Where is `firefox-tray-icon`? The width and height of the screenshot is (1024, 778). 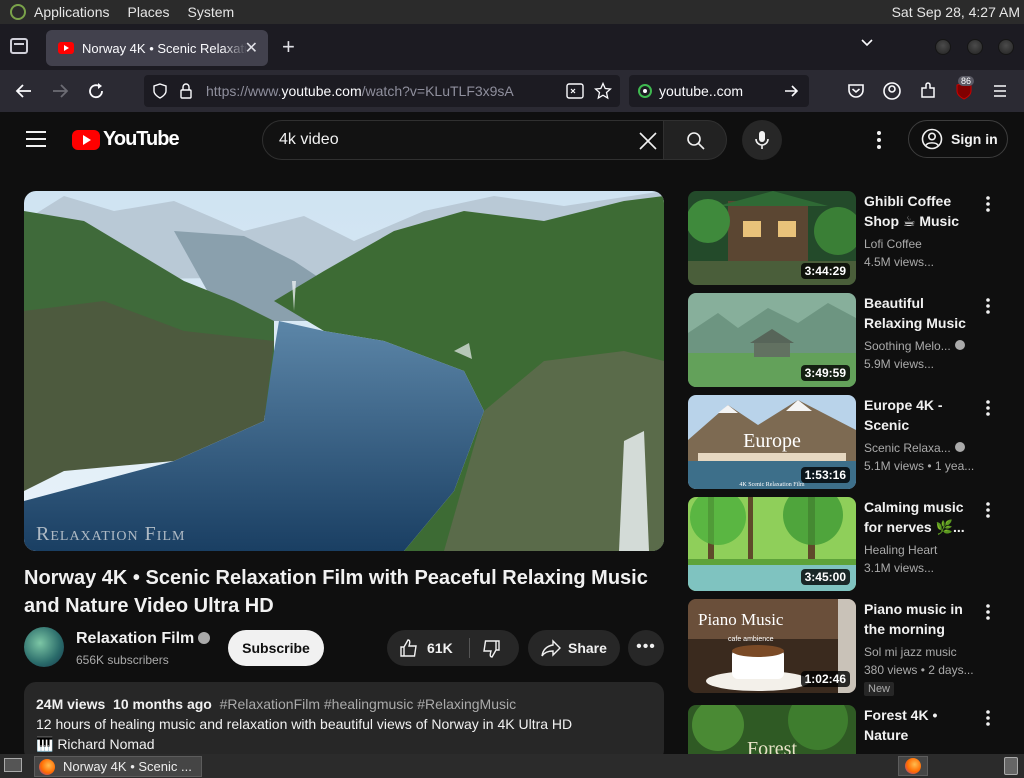
firefox-tray-icon is located at coordinates (913, 766).